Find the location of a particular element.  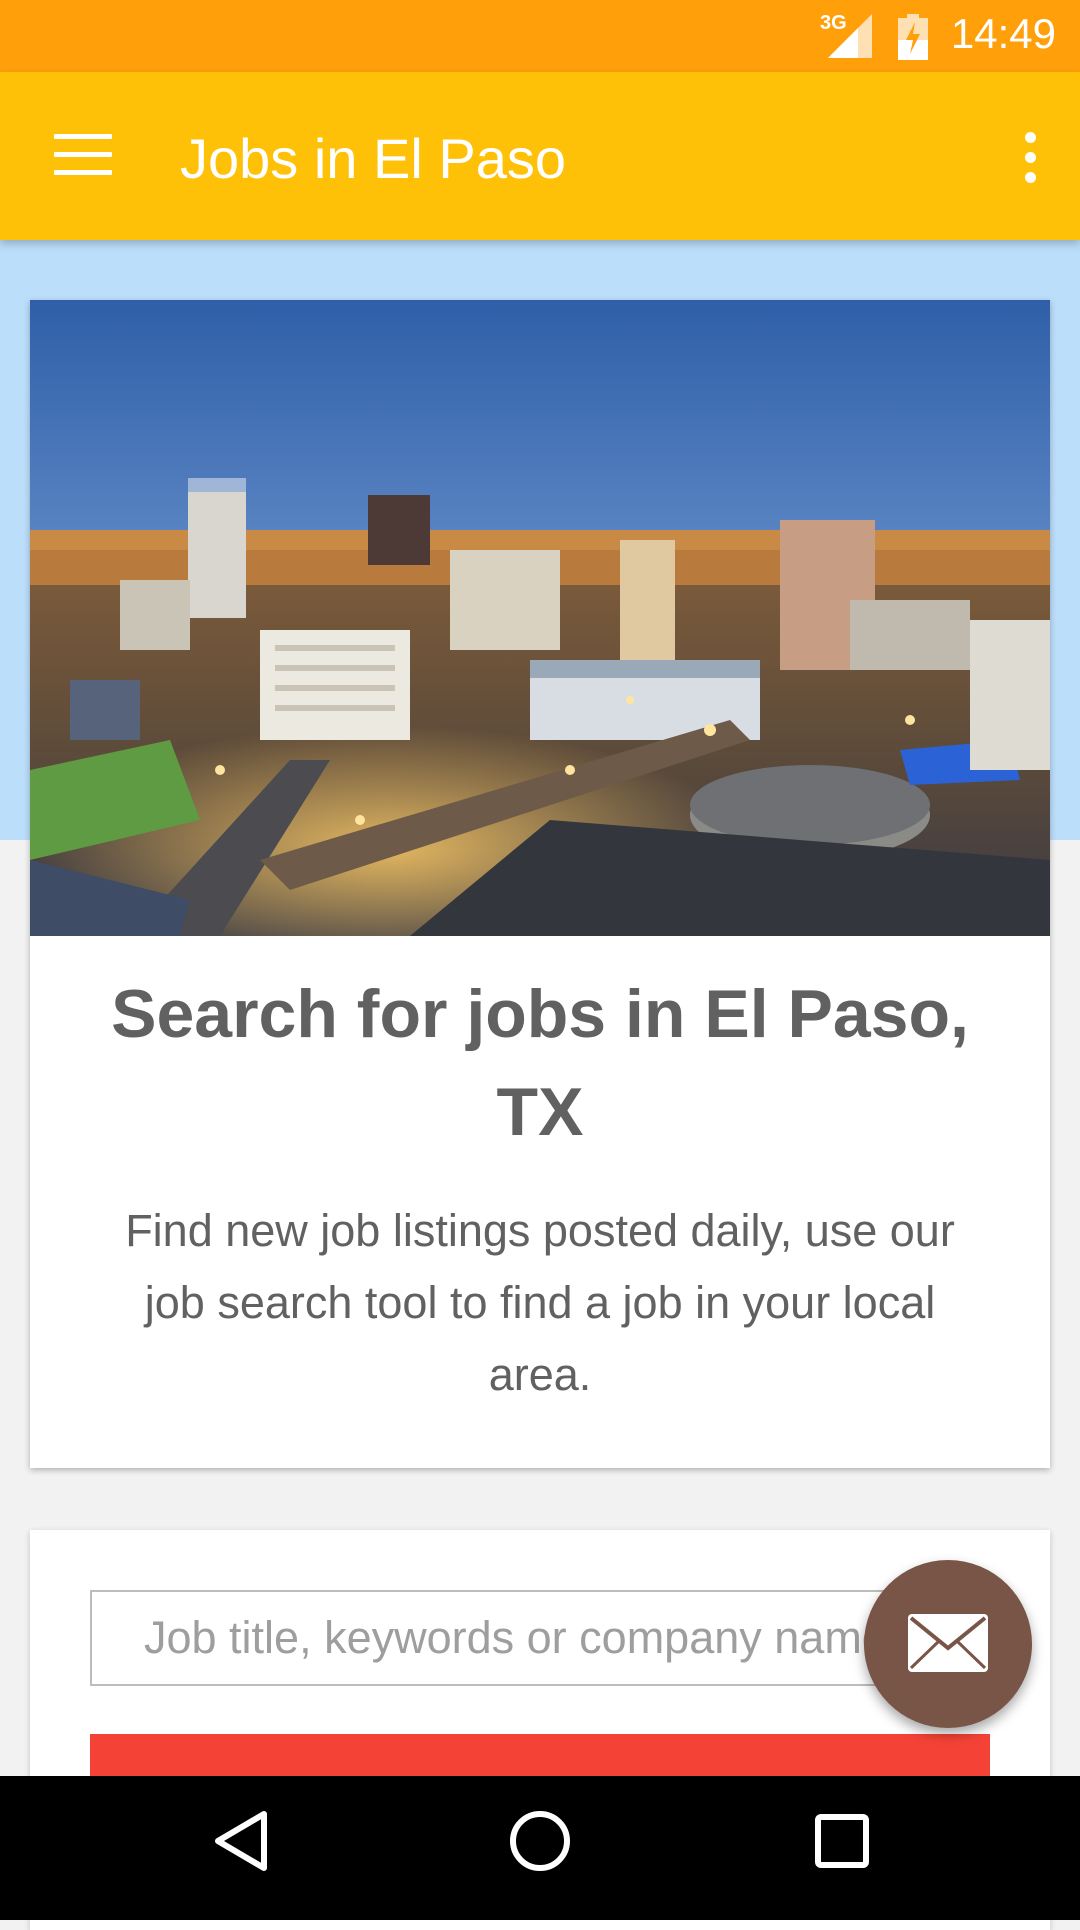

email-fab-button is located at coordinates (948, 1644).